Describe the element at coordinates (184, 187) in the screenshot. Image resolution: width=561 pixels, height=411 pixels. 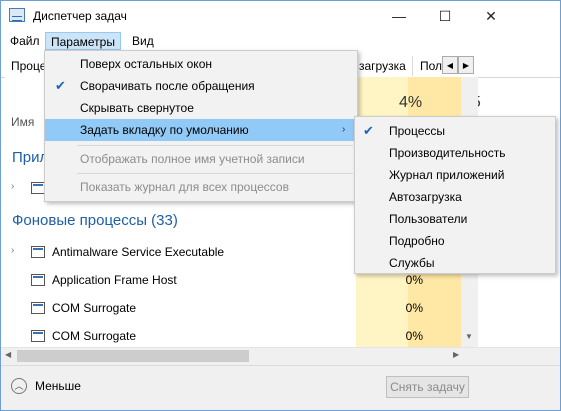
I see `menu-item-label: Показать журнал для всех процессов` at that location.